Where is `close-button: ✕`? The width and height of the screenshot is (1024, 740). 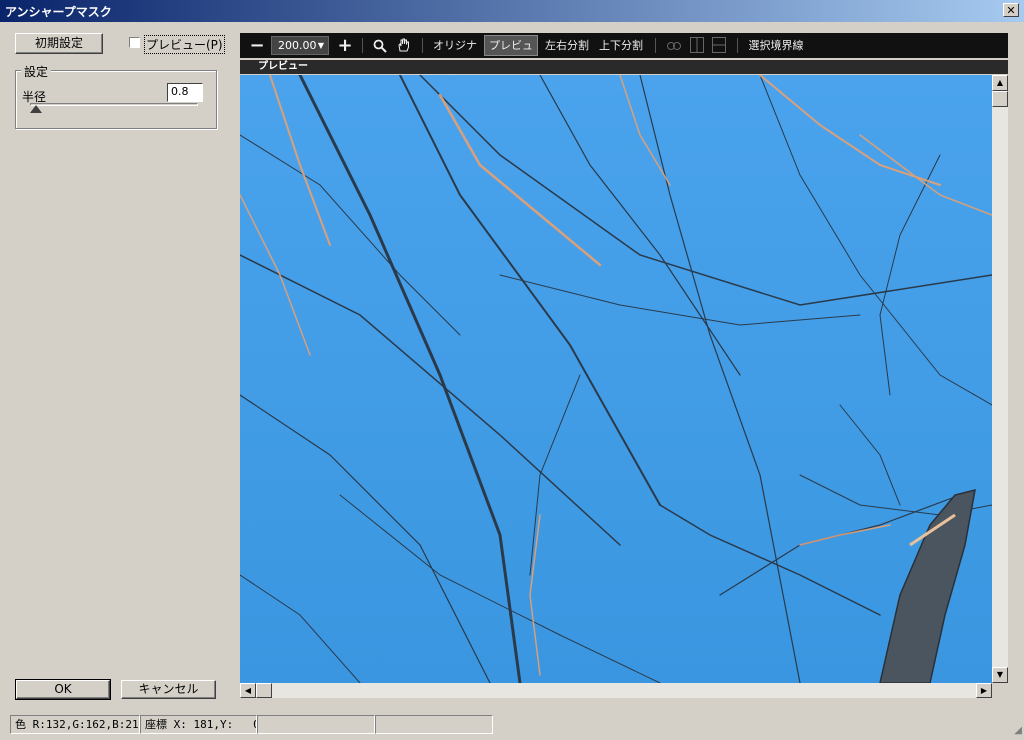
close-button: ✕ is located at coordinates (1011, 10).